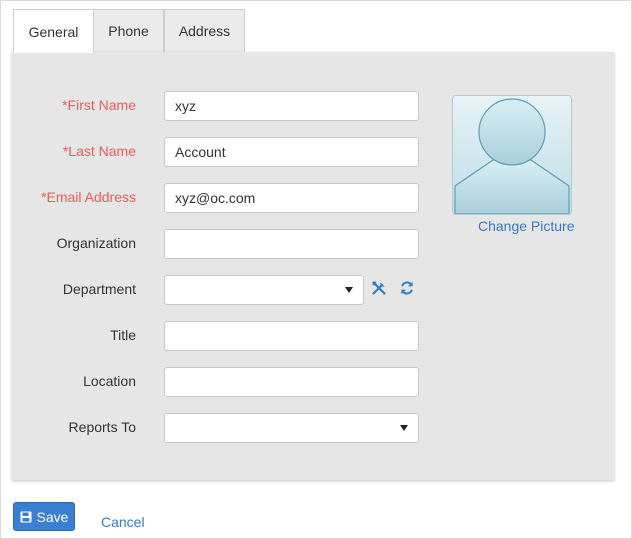  Describe the element at coordinates (407, 288) in the screenshot. I see `refresh-icon` at that location.